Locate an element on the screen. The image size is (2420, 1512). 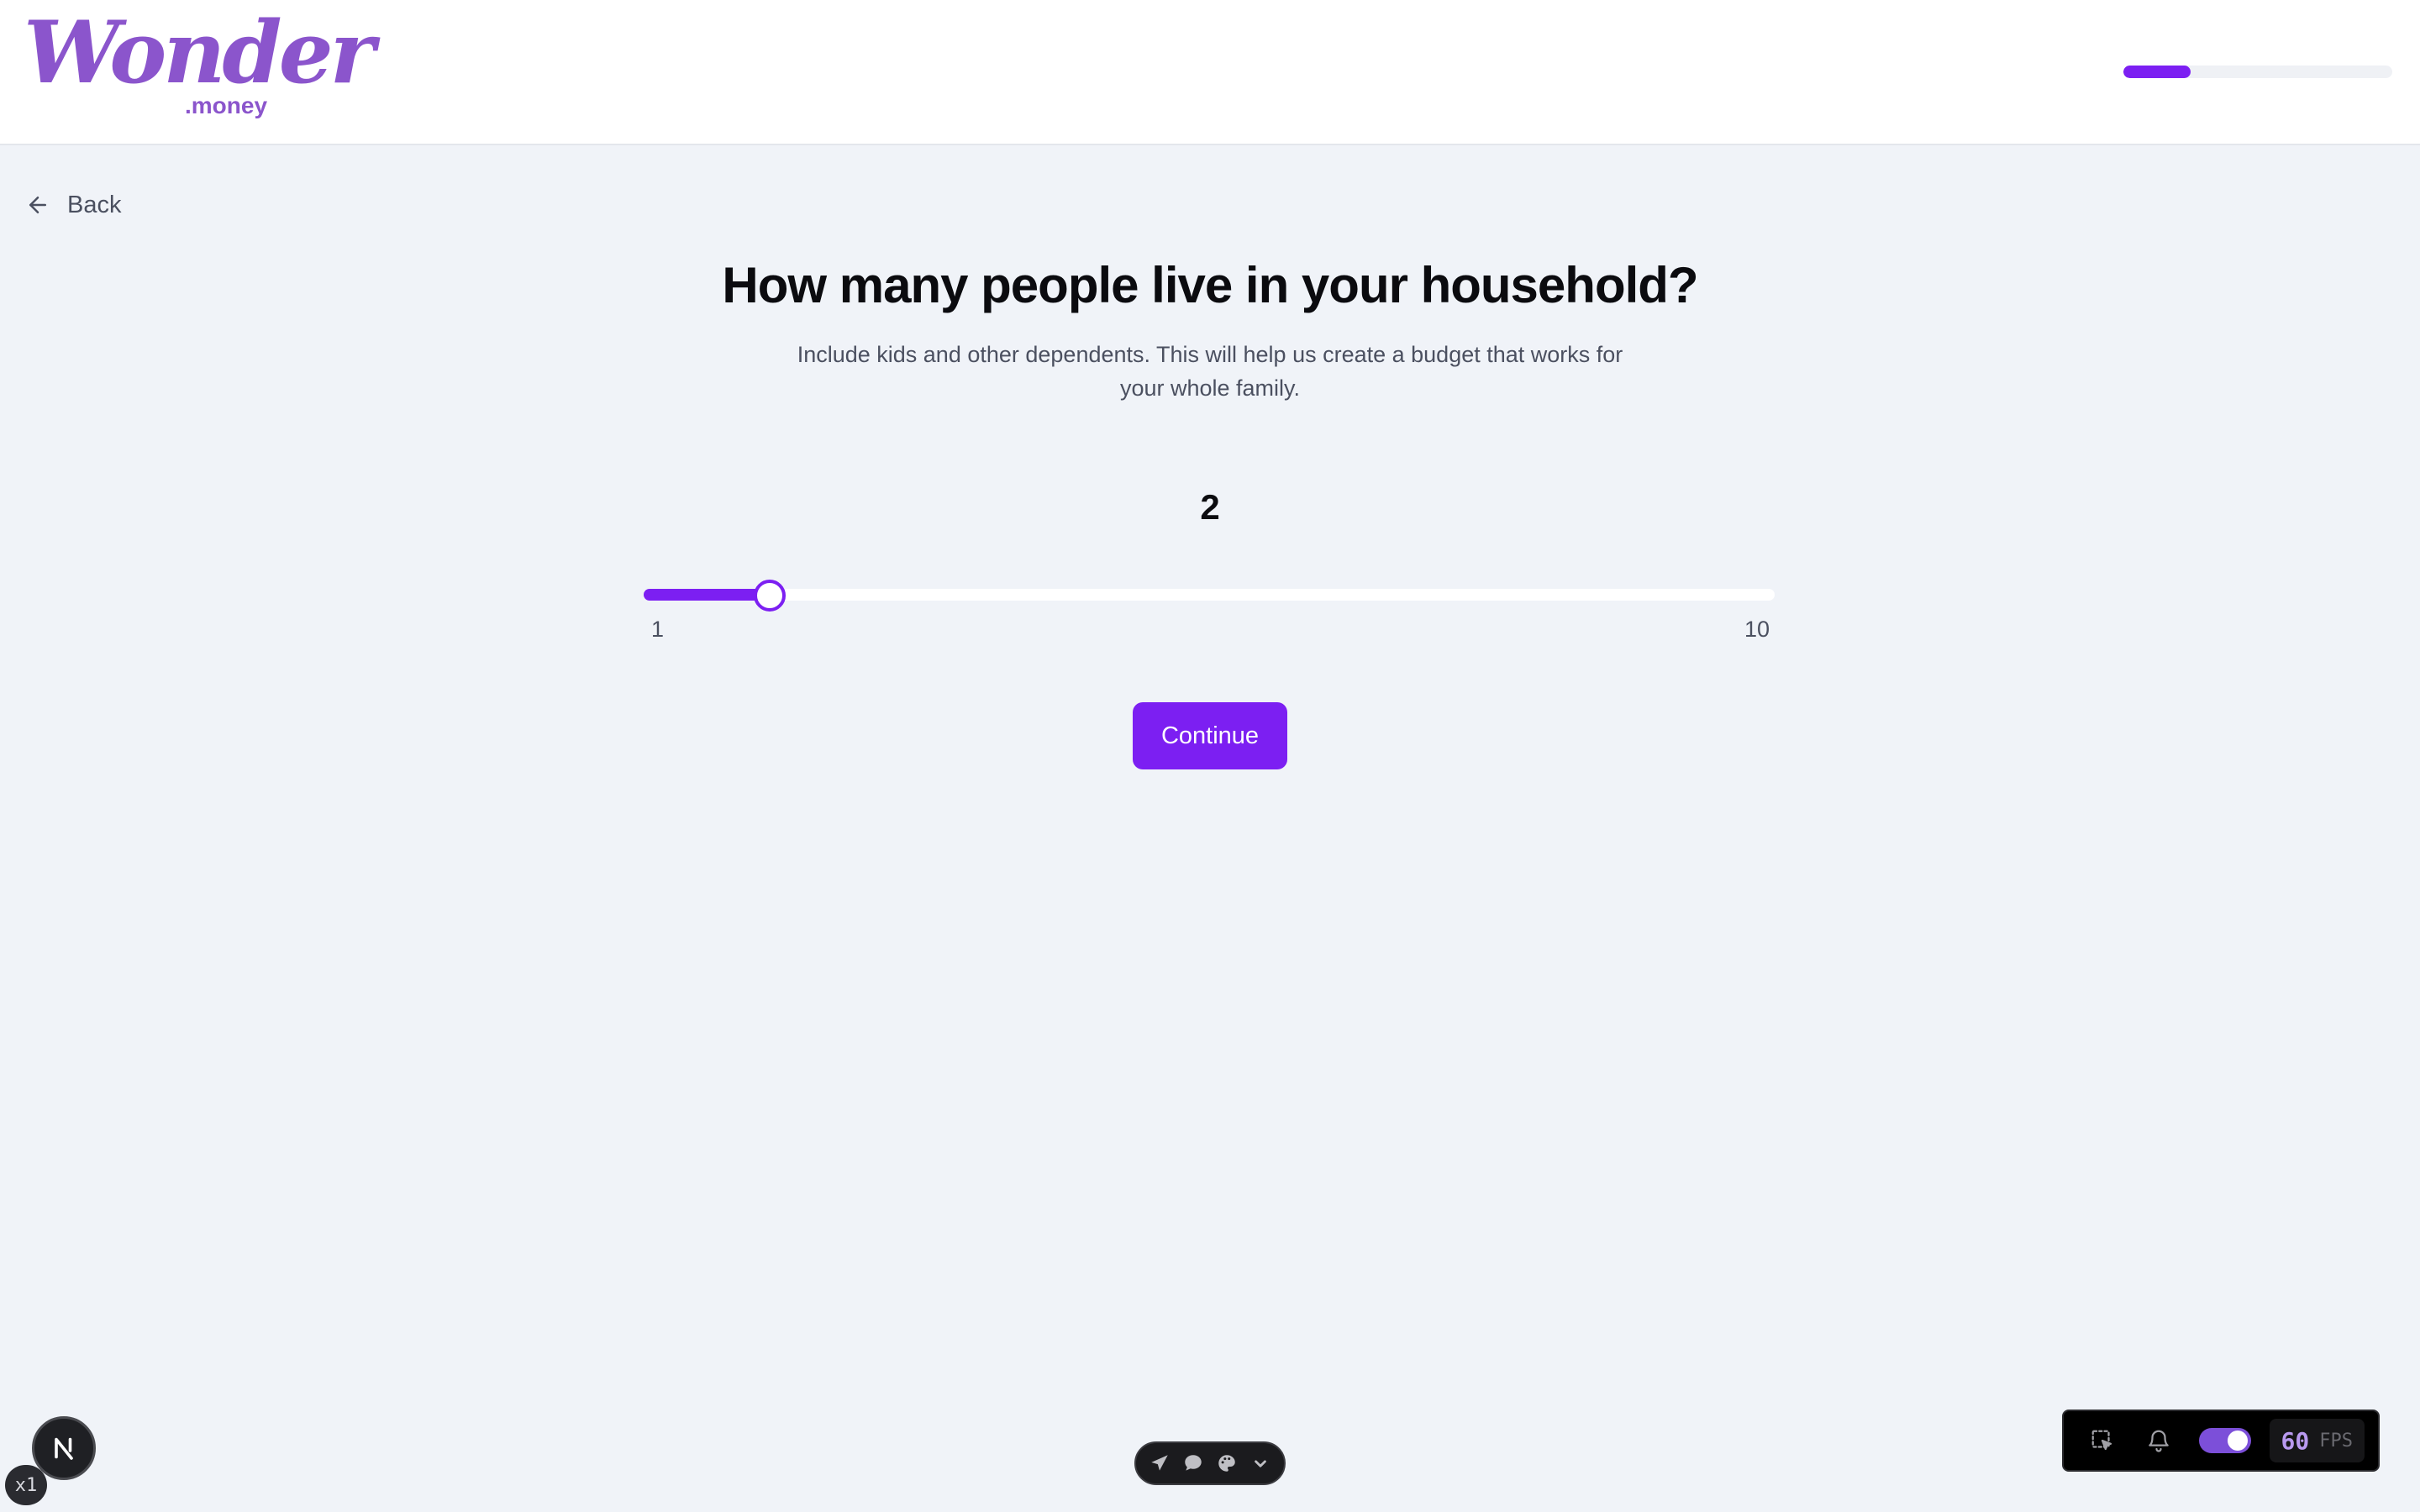
feedback-toolbar is located at coordinates (1210, 1463).